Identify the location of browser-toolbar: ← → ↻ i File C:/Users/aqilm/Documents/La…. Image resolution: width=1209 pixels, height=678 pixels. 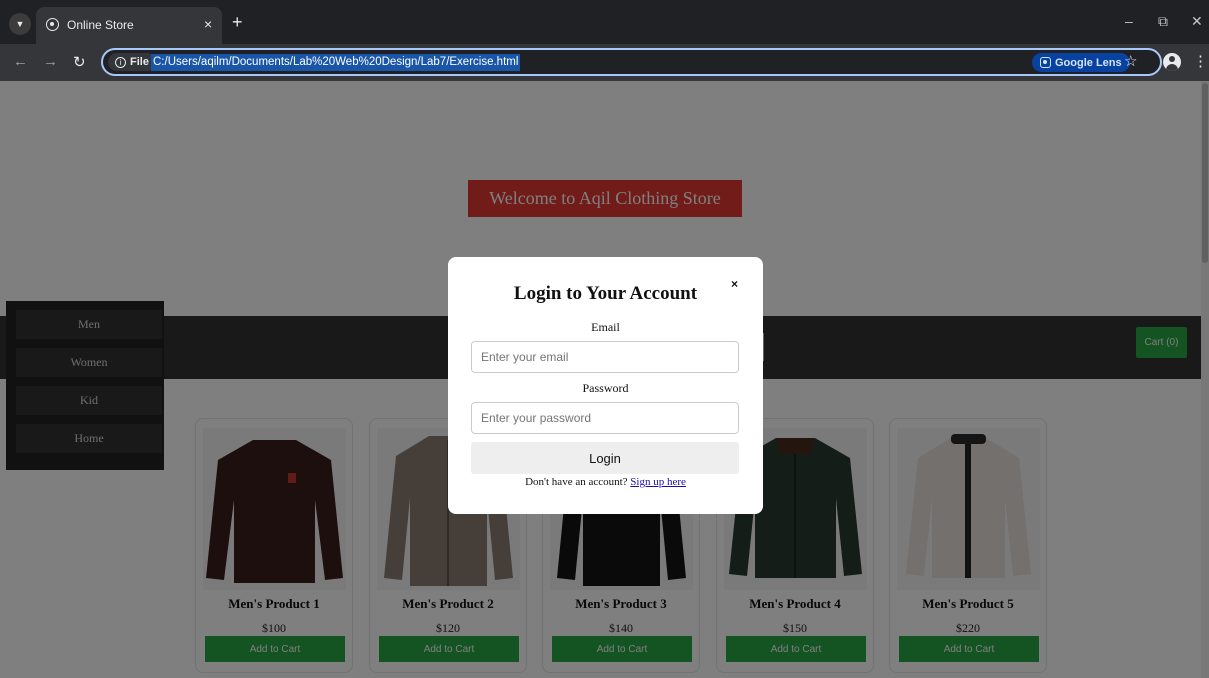
(604, 62).